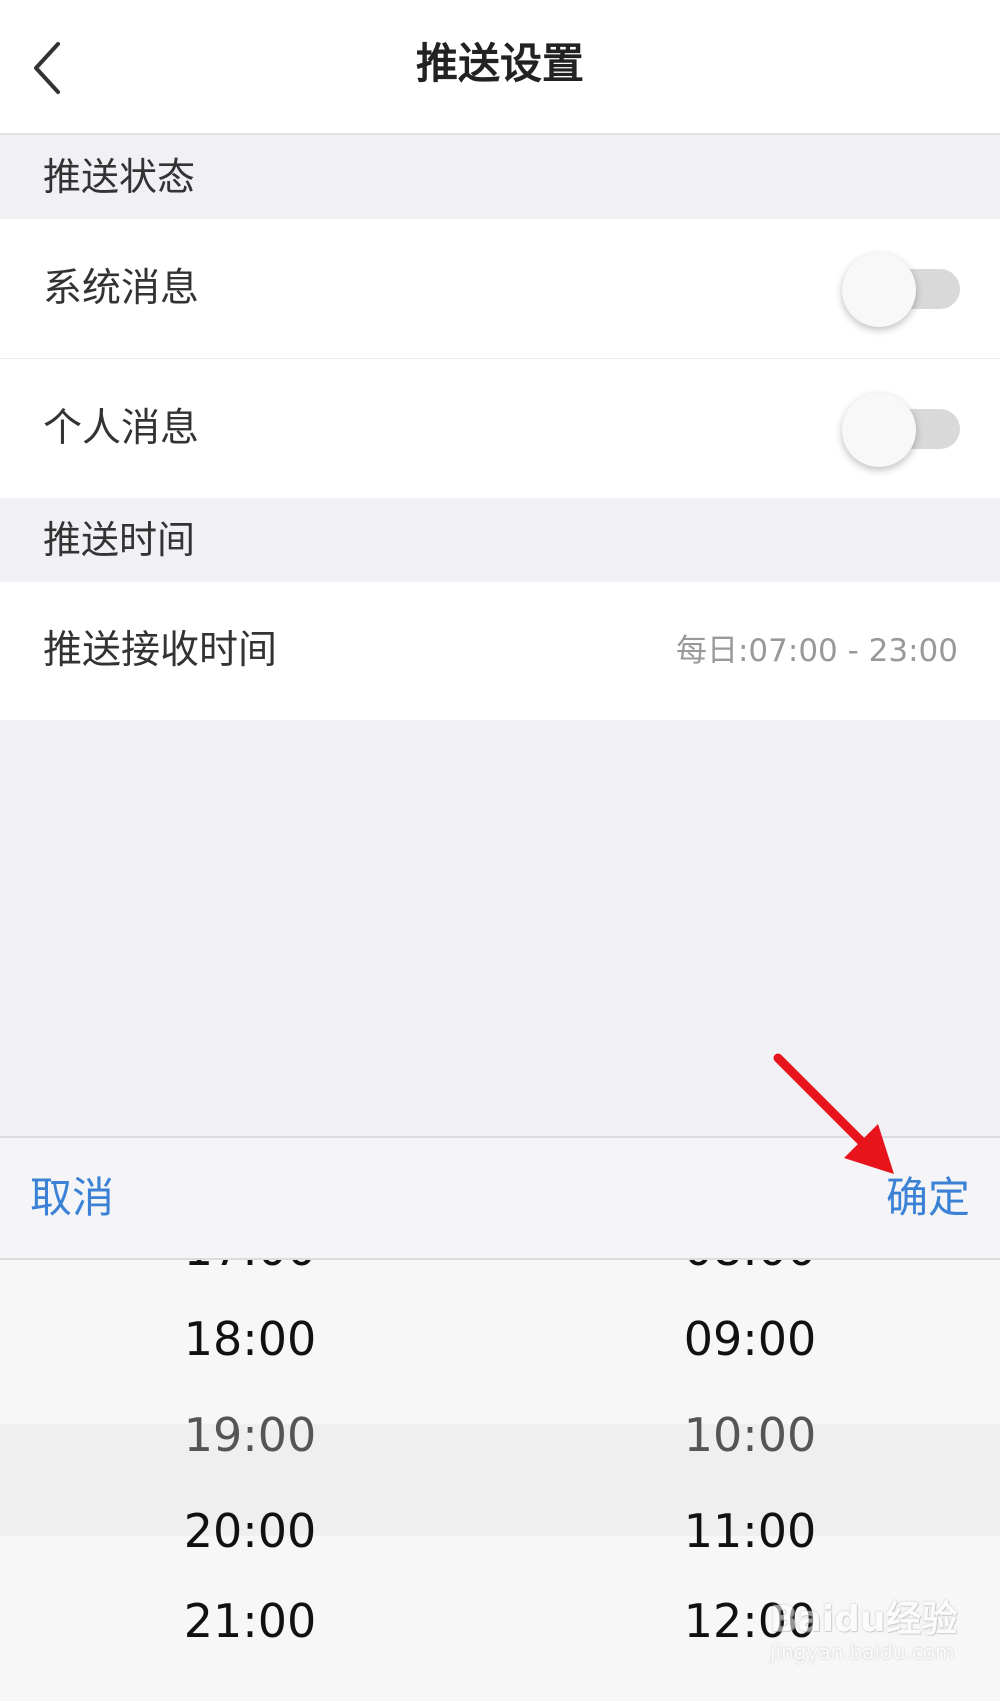  Describe the element at coordinates (750, 1435) in the screenshot. I see `picker-item-selected: 10:00` at that location.